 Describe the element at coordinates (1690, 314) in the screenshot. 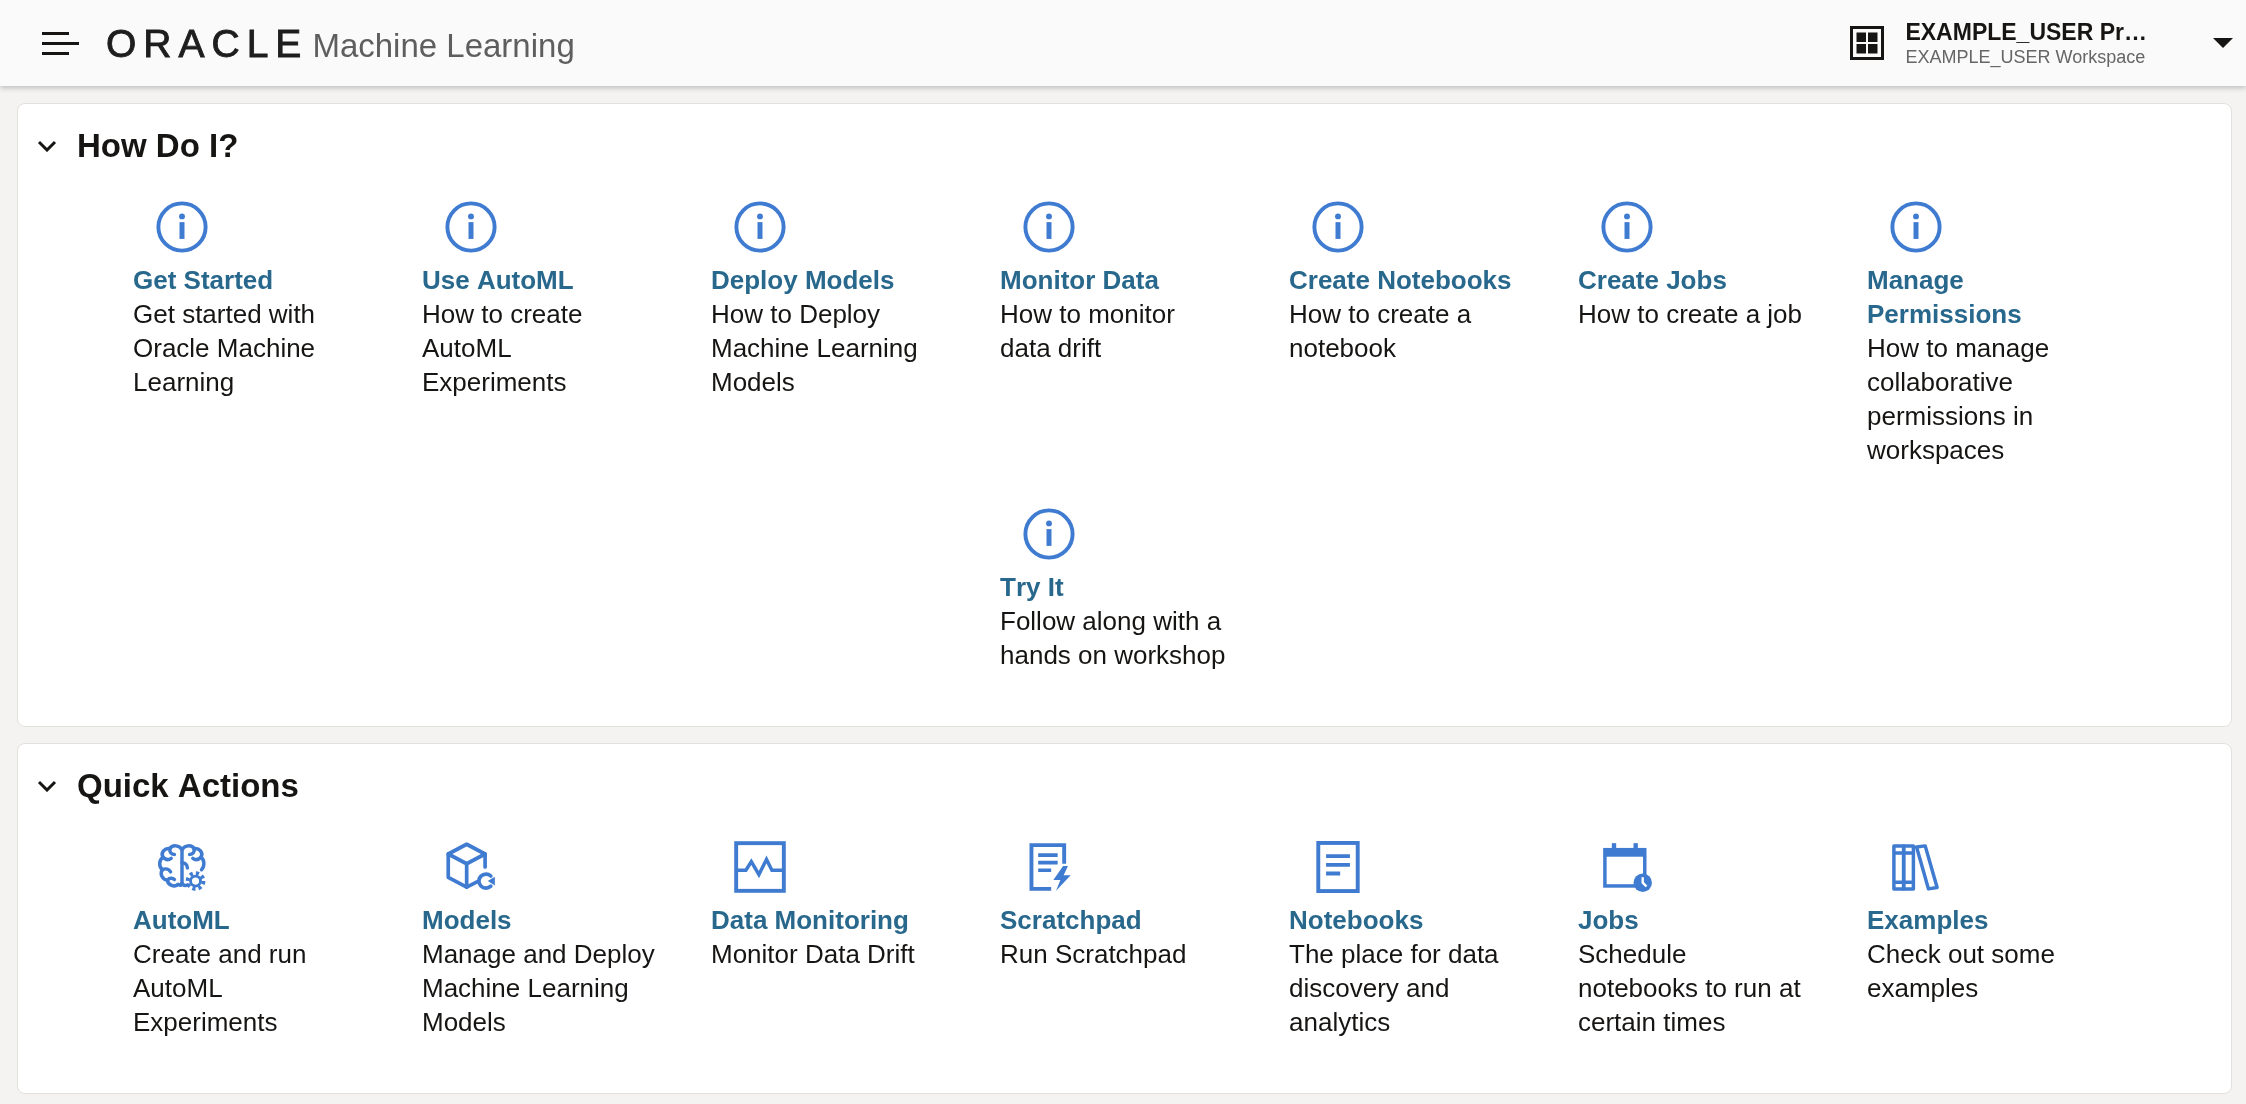

I see `tile-description: How to create a job` at that location.